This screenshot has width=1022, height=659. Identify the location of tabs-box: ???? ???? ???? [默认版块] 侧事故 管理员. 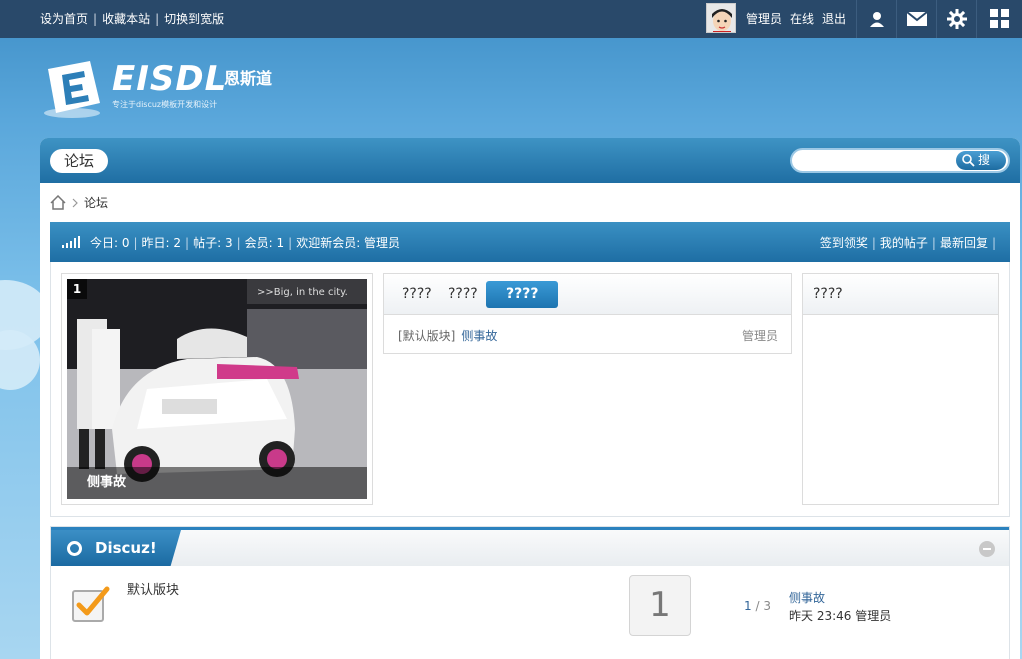
(587, 313).